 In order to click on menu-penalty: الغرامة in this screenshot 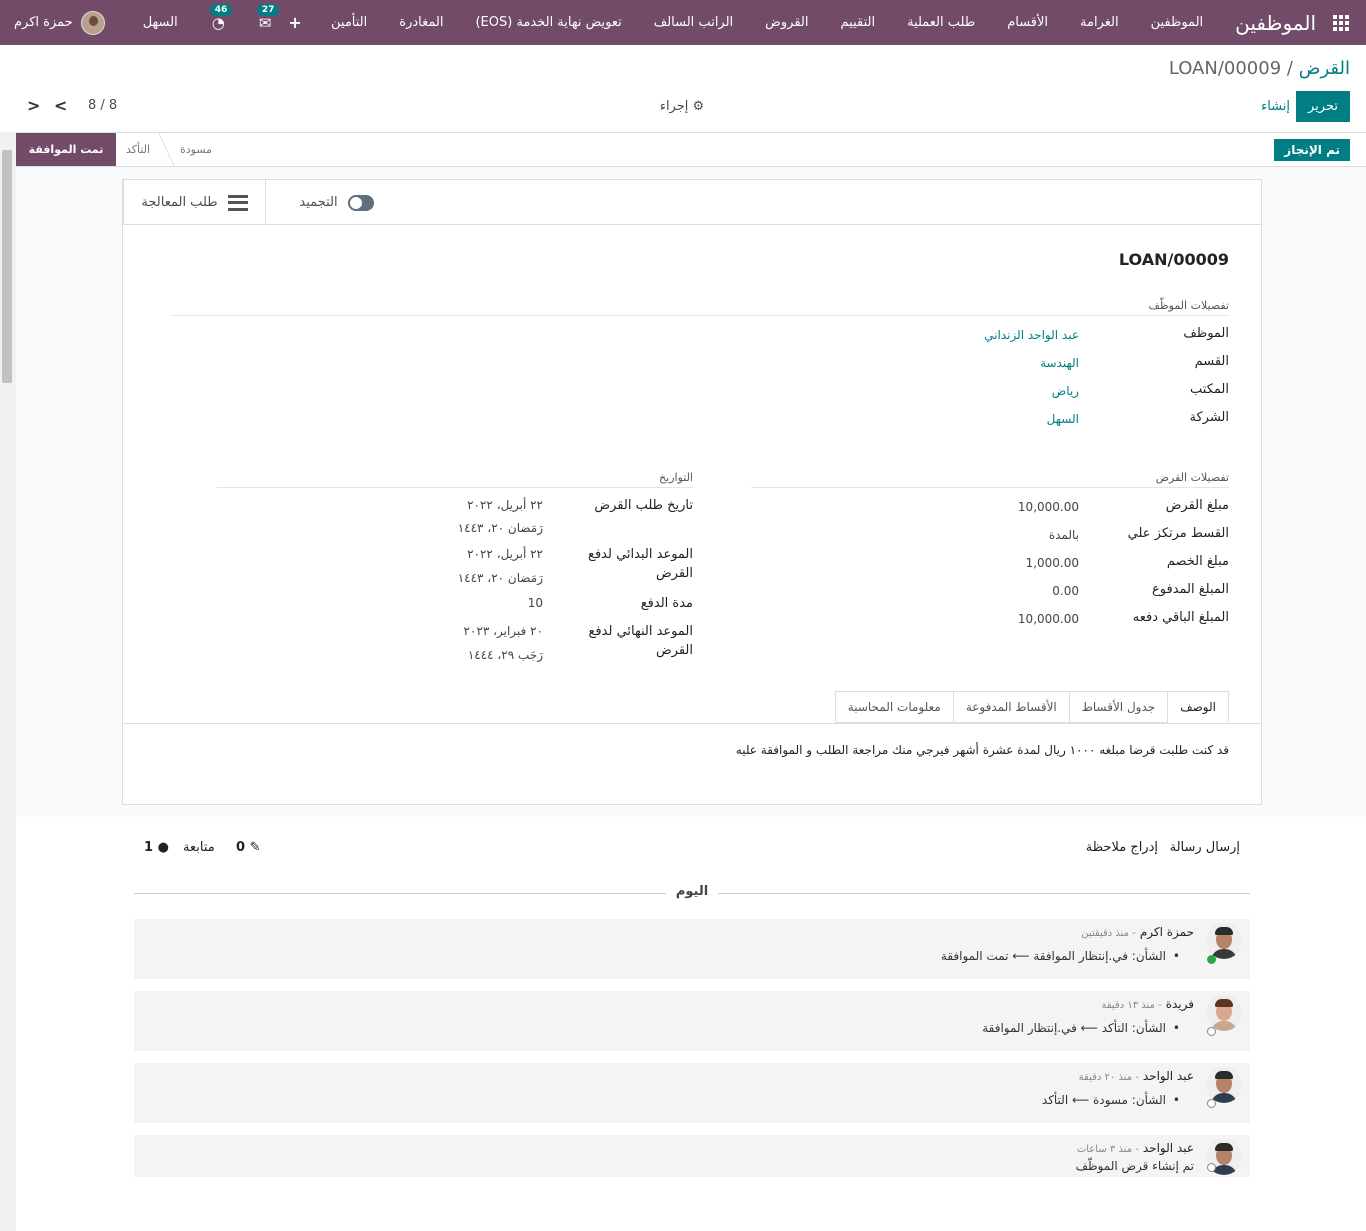, I will do `click(1099, 22)`.